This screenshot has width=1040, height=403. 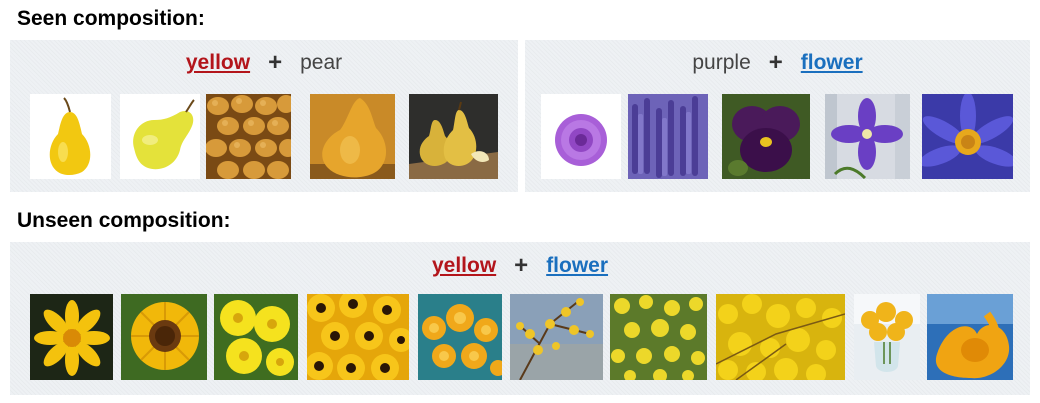 I want to click on phrase-purple-flower: purple + flower, so click(x=777, y=63).